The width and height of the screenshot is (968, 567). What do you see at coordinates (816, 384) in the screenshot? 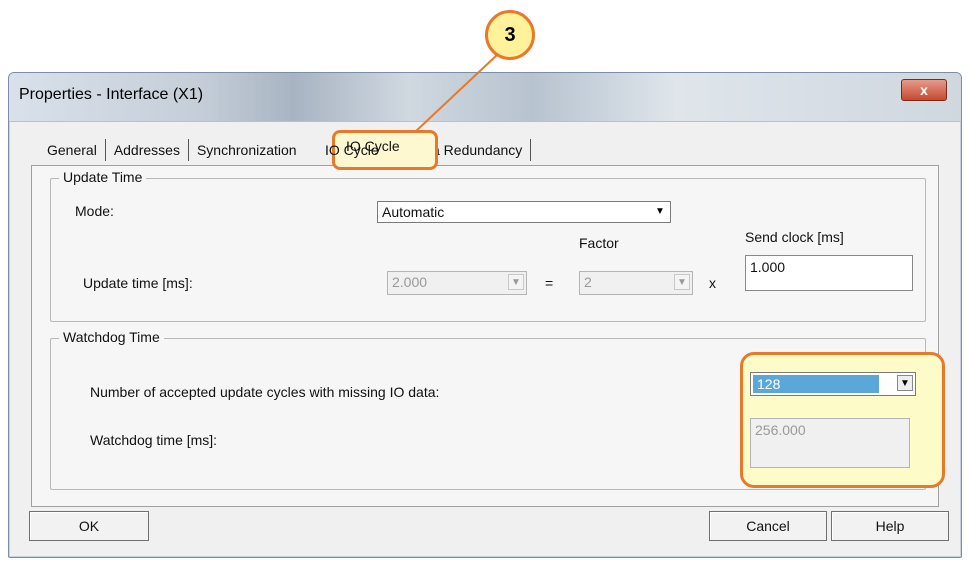
I see `accepted-cycles-value: 128` at bounding box center [816, 384].